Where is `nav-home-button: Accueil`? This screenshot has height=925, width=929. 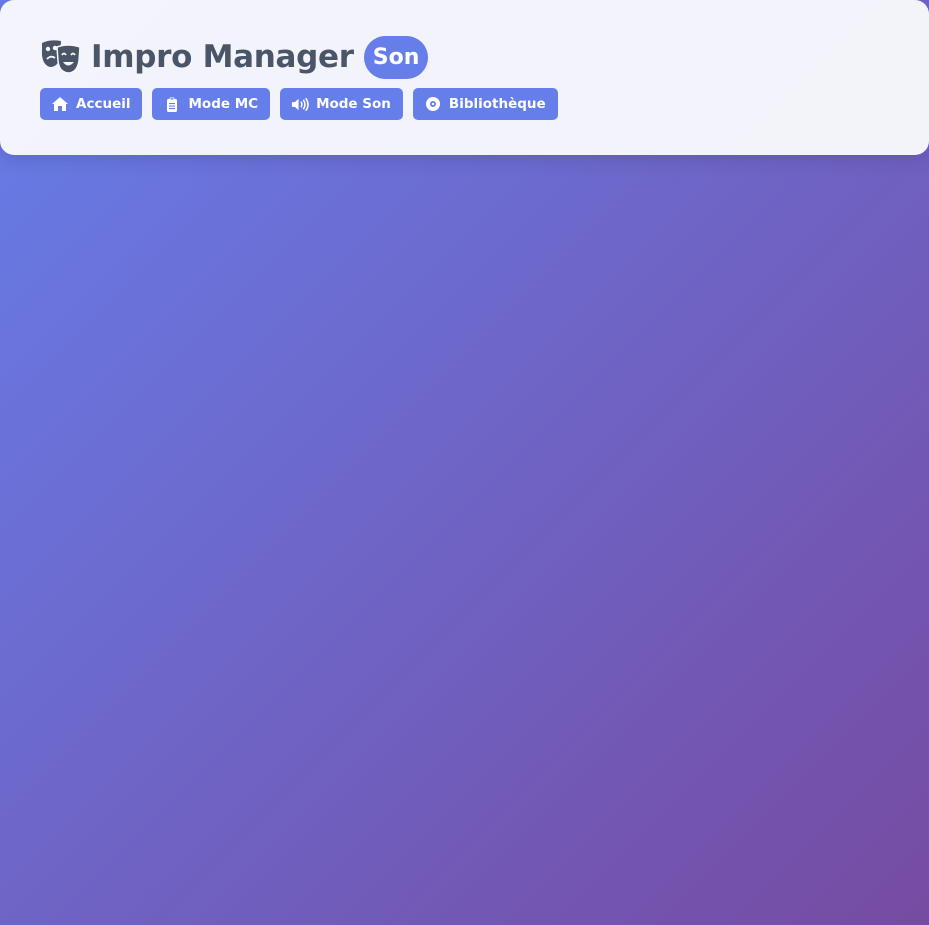 nav-home-button: Accueil is located at coordinates (91, 104).